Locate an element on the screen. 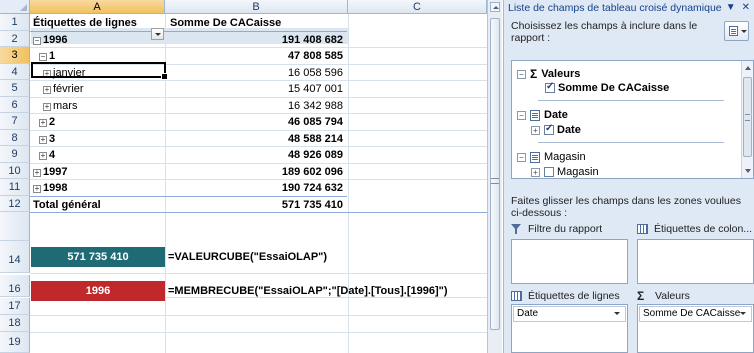 This screenshot has width=754, height=353. pivot-row-label: +4 is located at coordinates (98, 155).